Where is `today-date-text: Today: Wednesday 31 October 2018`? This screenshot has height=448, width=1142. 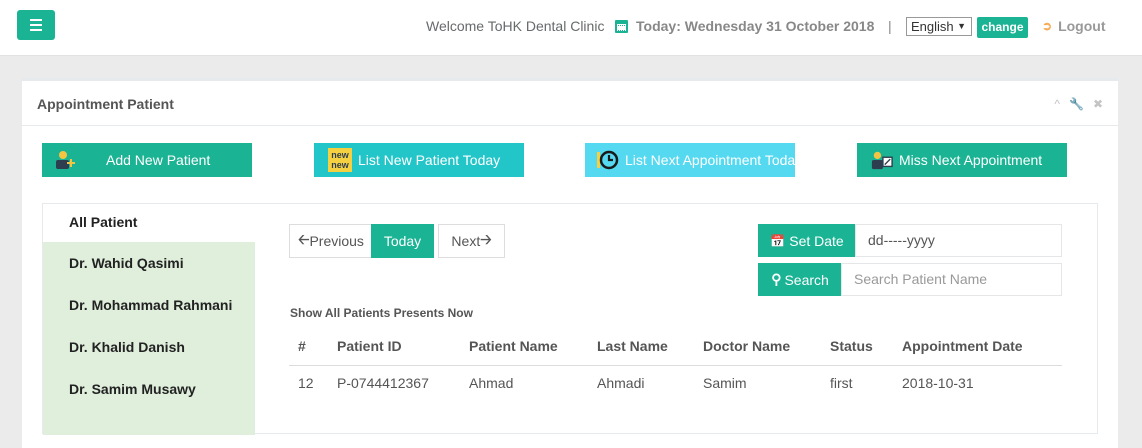
today-date-text: Today: Wednesday 31 October 2018 is located at coordinates (755, 26).